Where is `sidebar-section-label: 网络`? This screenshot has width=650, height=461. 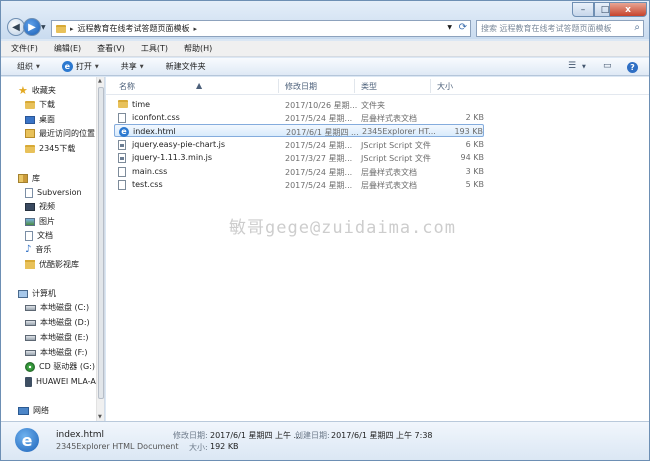 sidebar-section-label: 网络 is located at coordinates (41, 410).